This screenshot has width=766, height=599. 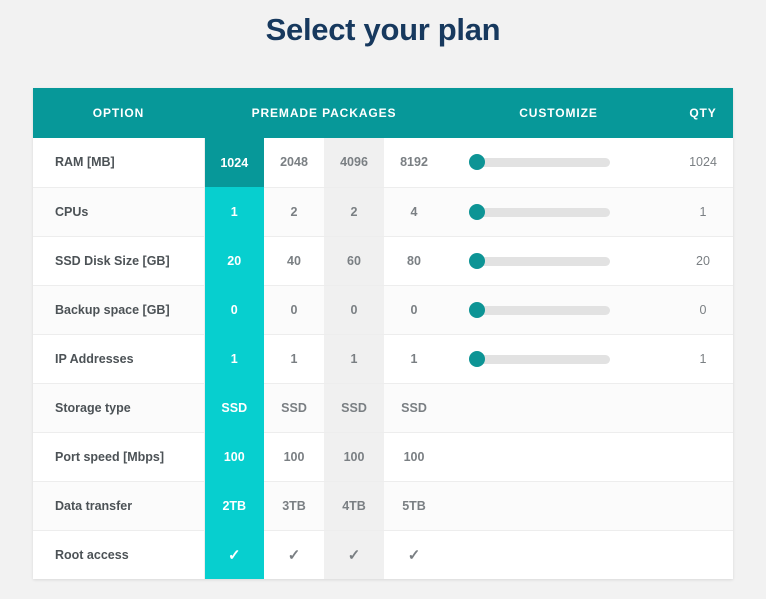 I want to click on qty-value: 1024, so click(x=703, y=163).